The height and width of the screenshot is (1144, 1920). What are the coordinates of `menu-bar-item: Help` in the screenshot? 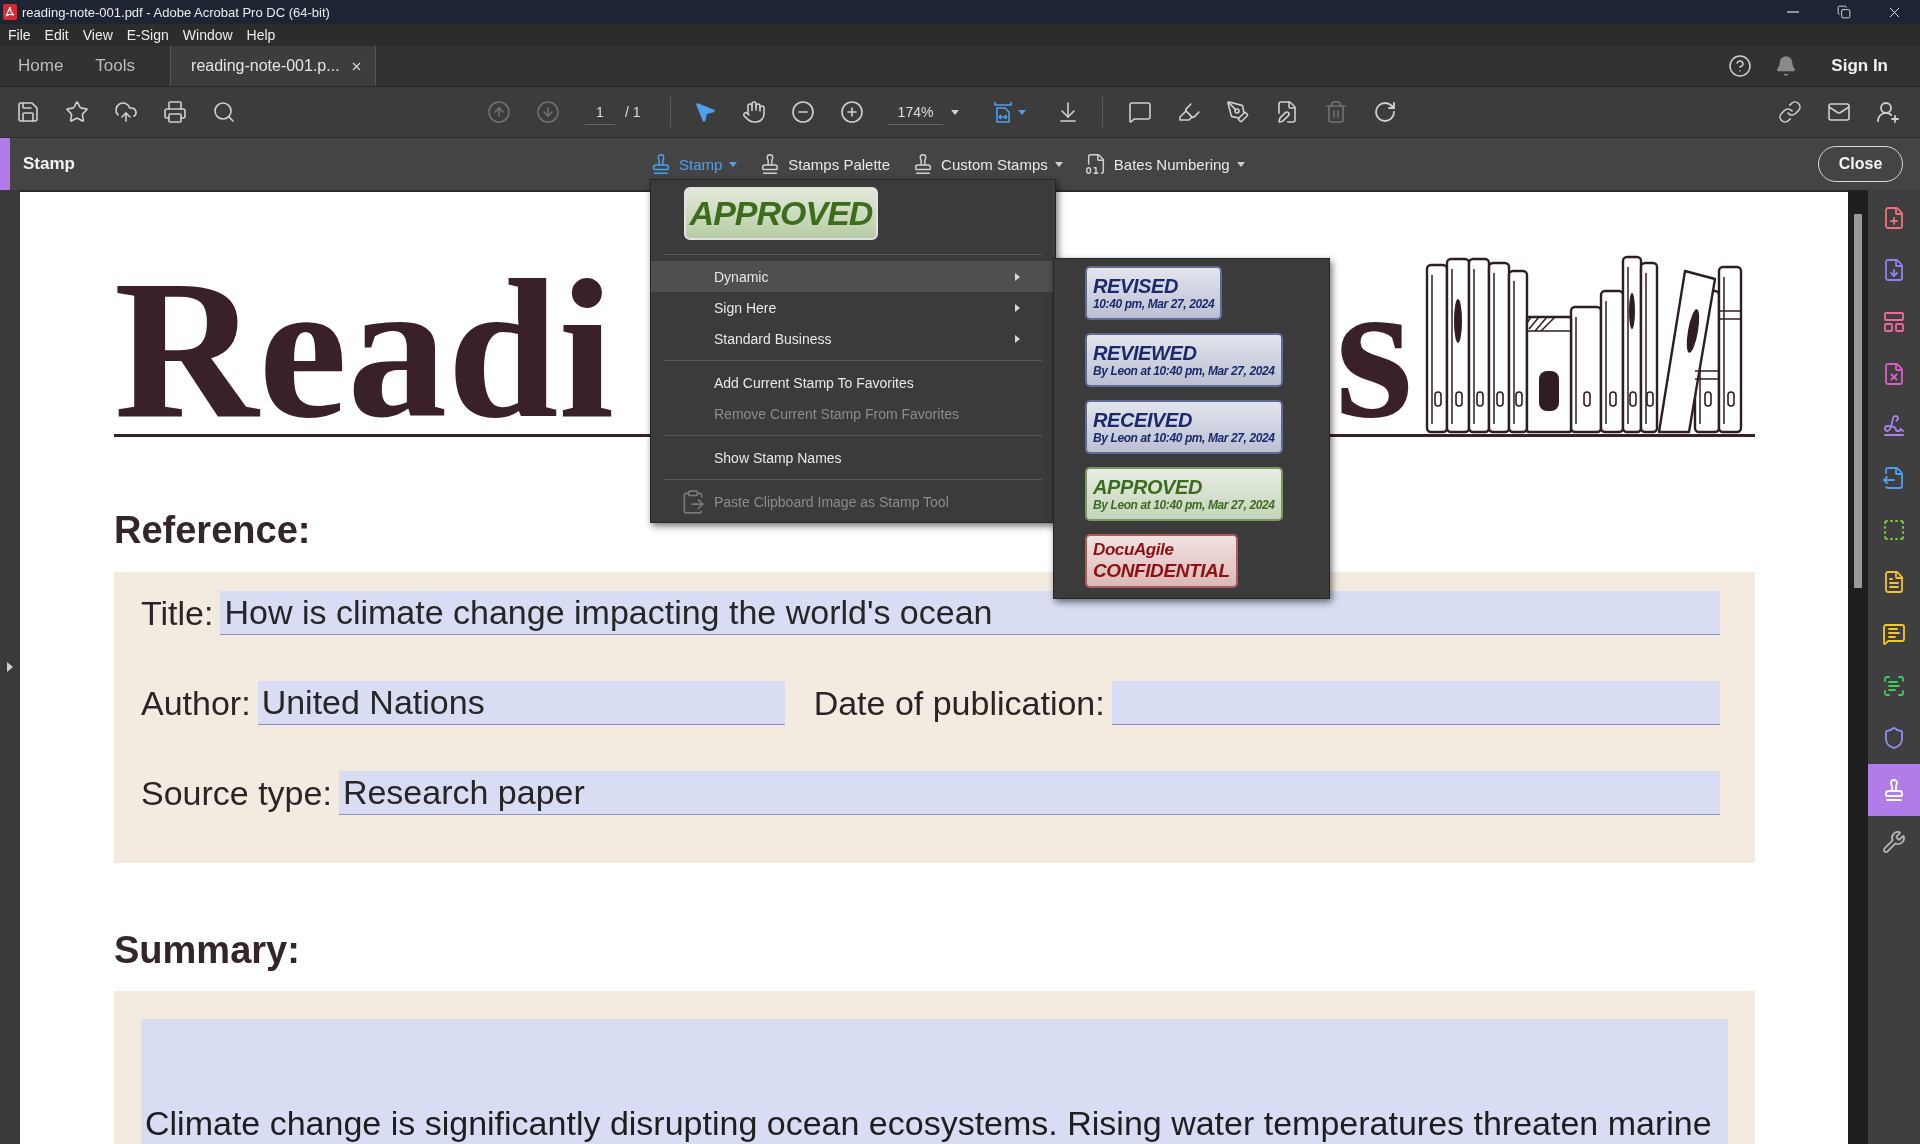 It's located at (261, 35).